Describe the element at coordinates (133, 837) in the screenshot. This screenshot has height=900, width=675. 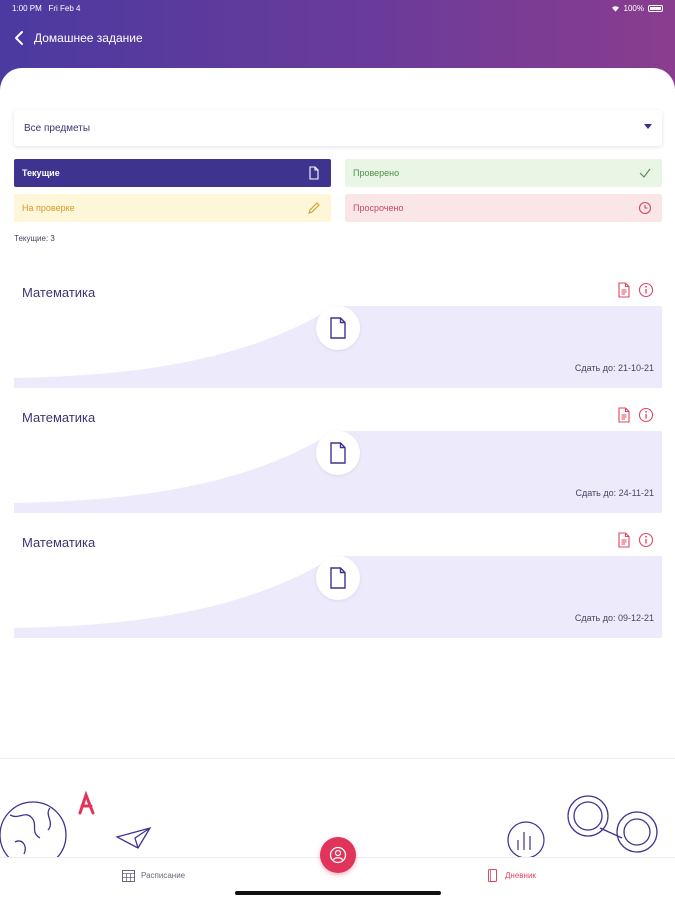
I see `paper-plane-doodle-icon` at that location.